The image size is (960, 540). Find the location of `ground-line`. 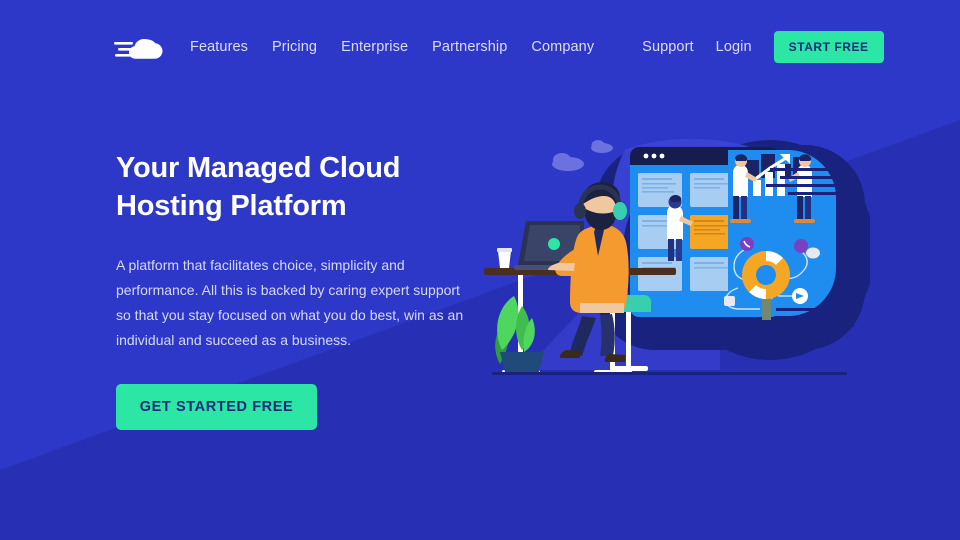

ground-line is located at coordinates (669, 373).